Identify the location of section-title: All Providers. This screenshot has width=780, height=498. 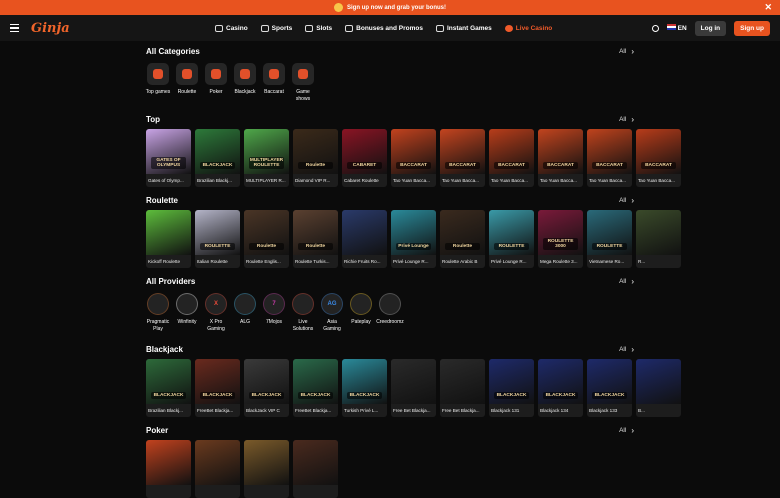
(171, 281).